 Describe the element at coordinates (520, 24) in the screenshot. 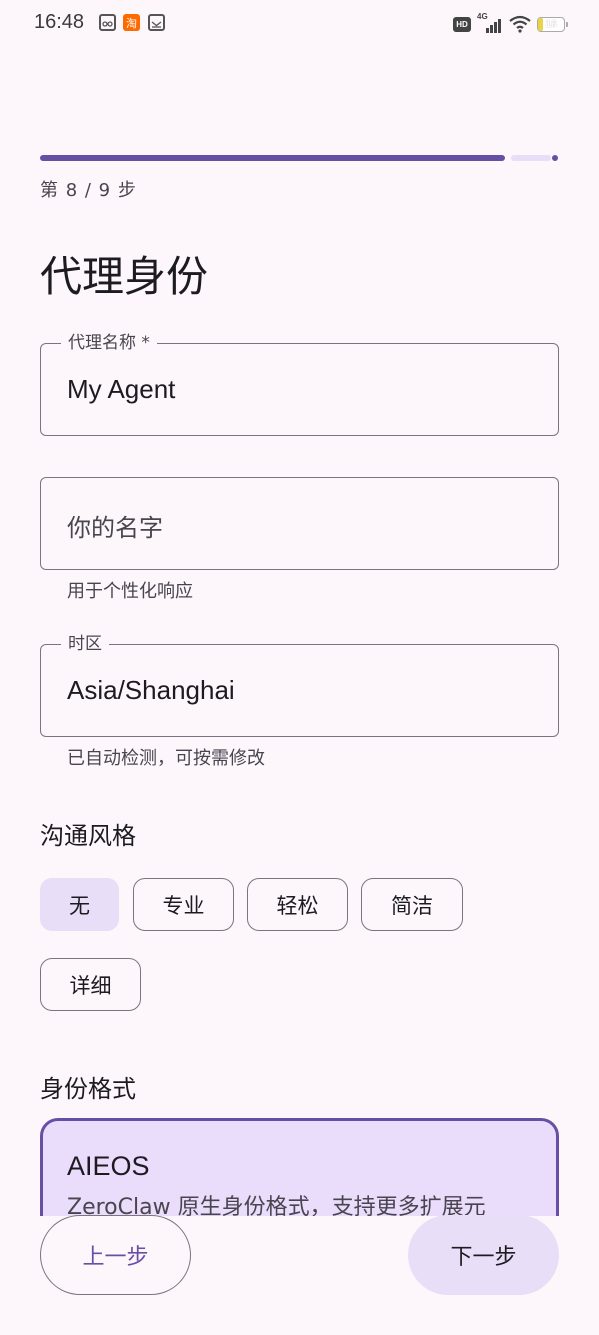

I see `wifi-icon` at that location.